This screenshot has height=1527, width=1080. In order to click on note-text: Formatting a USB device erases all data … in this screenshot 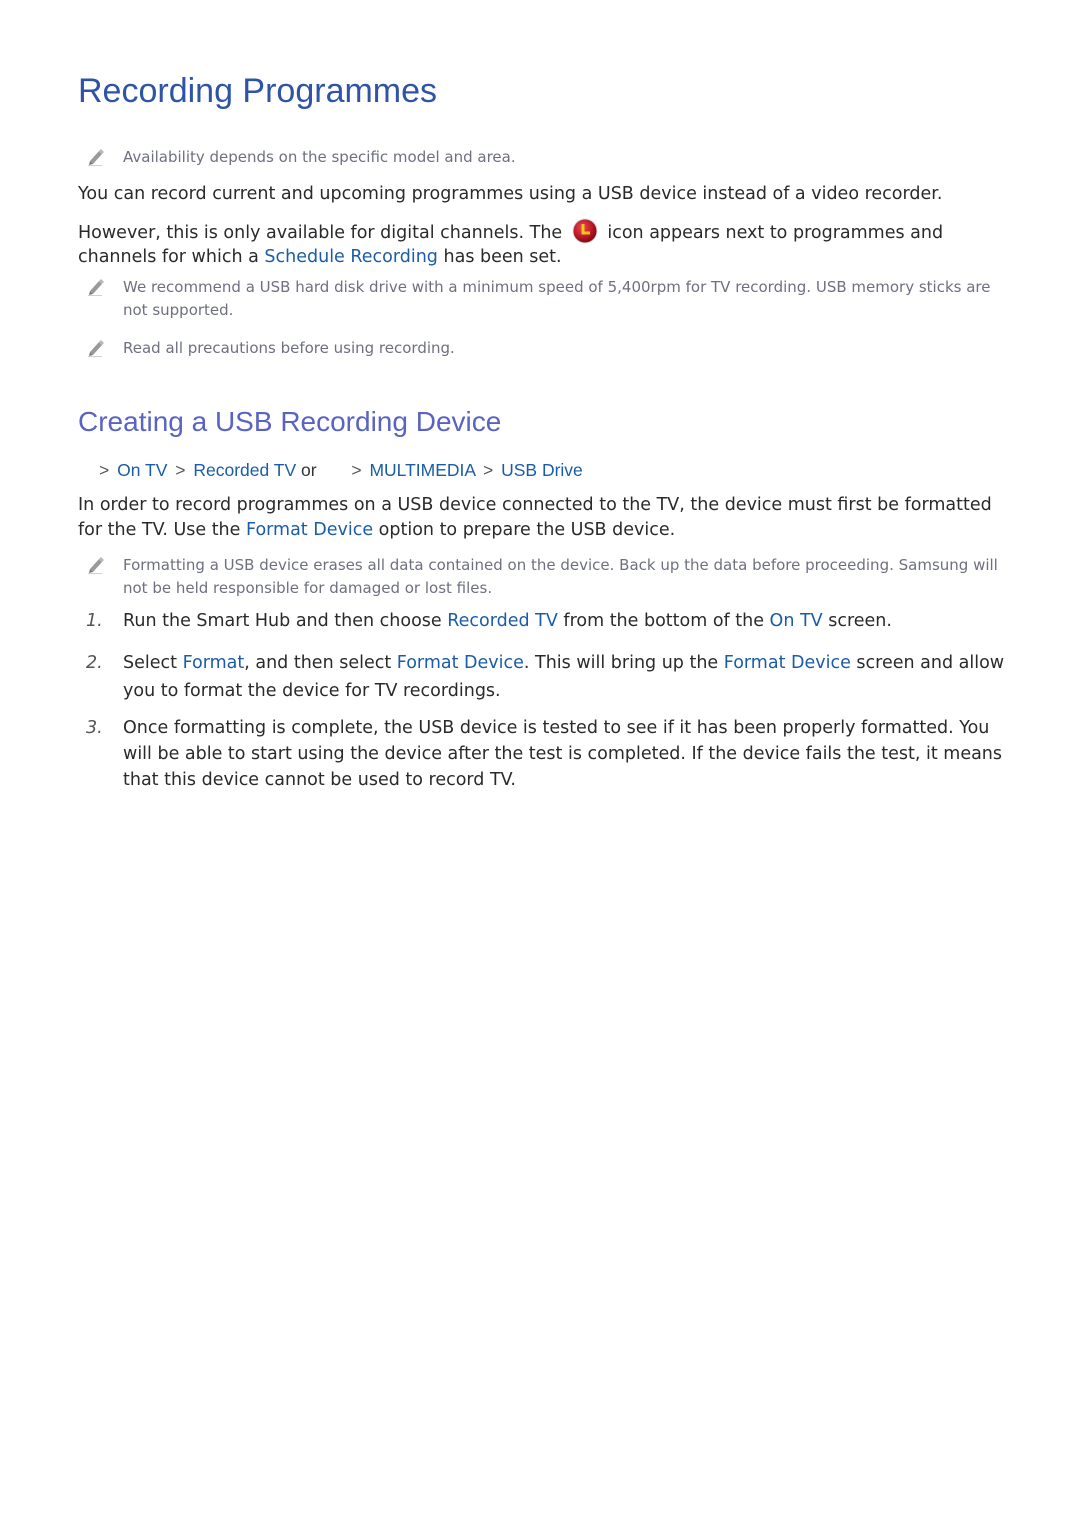, I will do `click(560, 576)`.